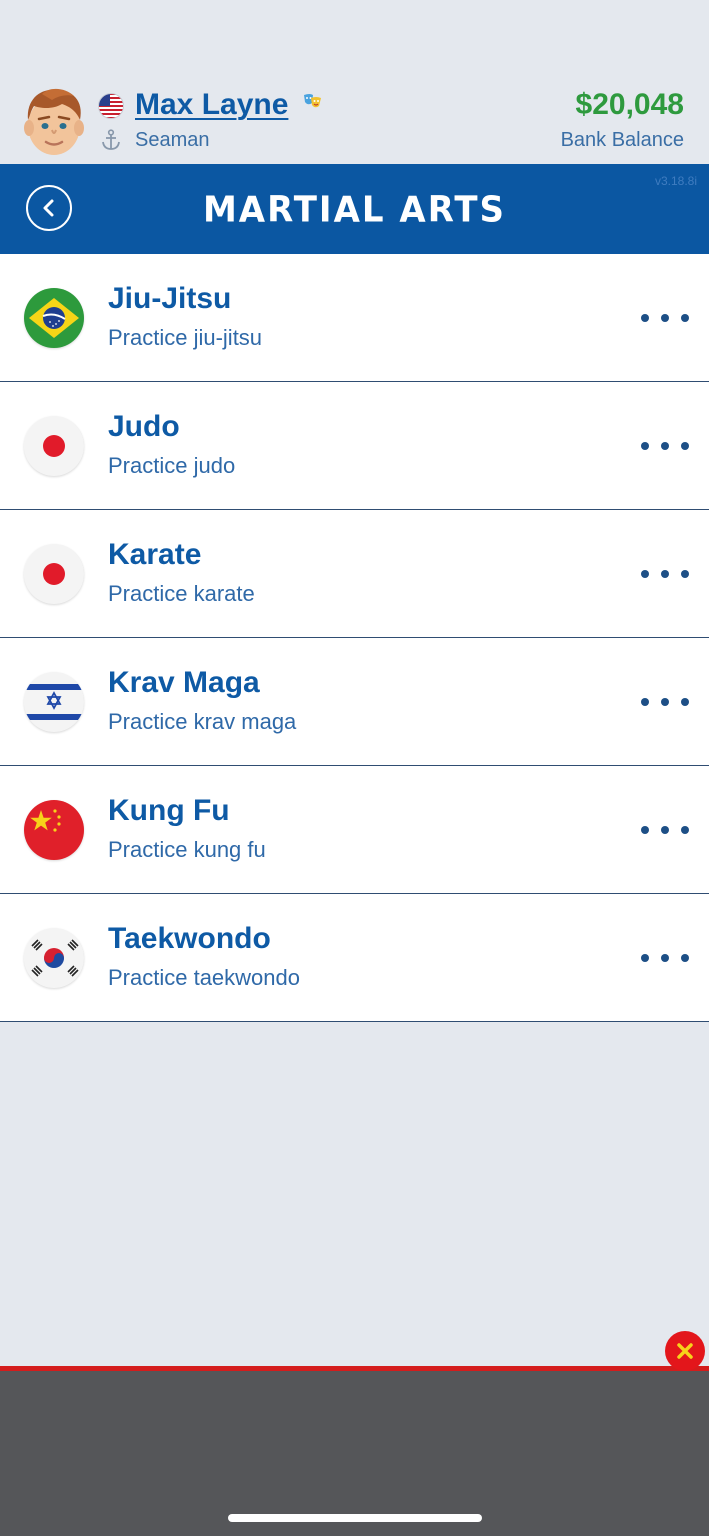 This screenshot has height=1536, width=709. Describe the element at coordinates (675, 181) in the screenshot. I see `version-label: v3.18.8i` at that location.